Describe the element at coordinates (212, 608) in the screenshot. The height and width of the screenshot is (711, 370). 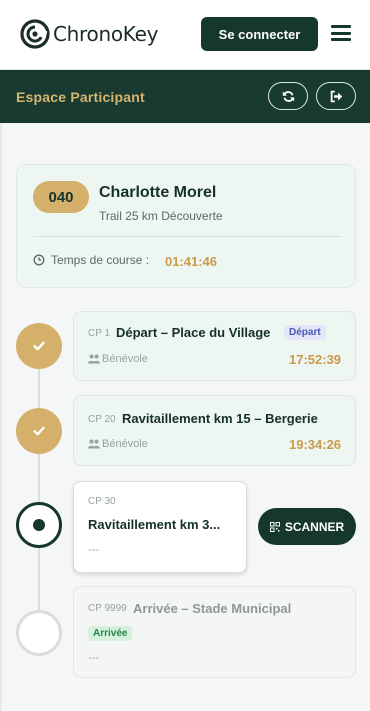
I see `checkpoint-title: Arrivée – Stade Municipal` at that location.